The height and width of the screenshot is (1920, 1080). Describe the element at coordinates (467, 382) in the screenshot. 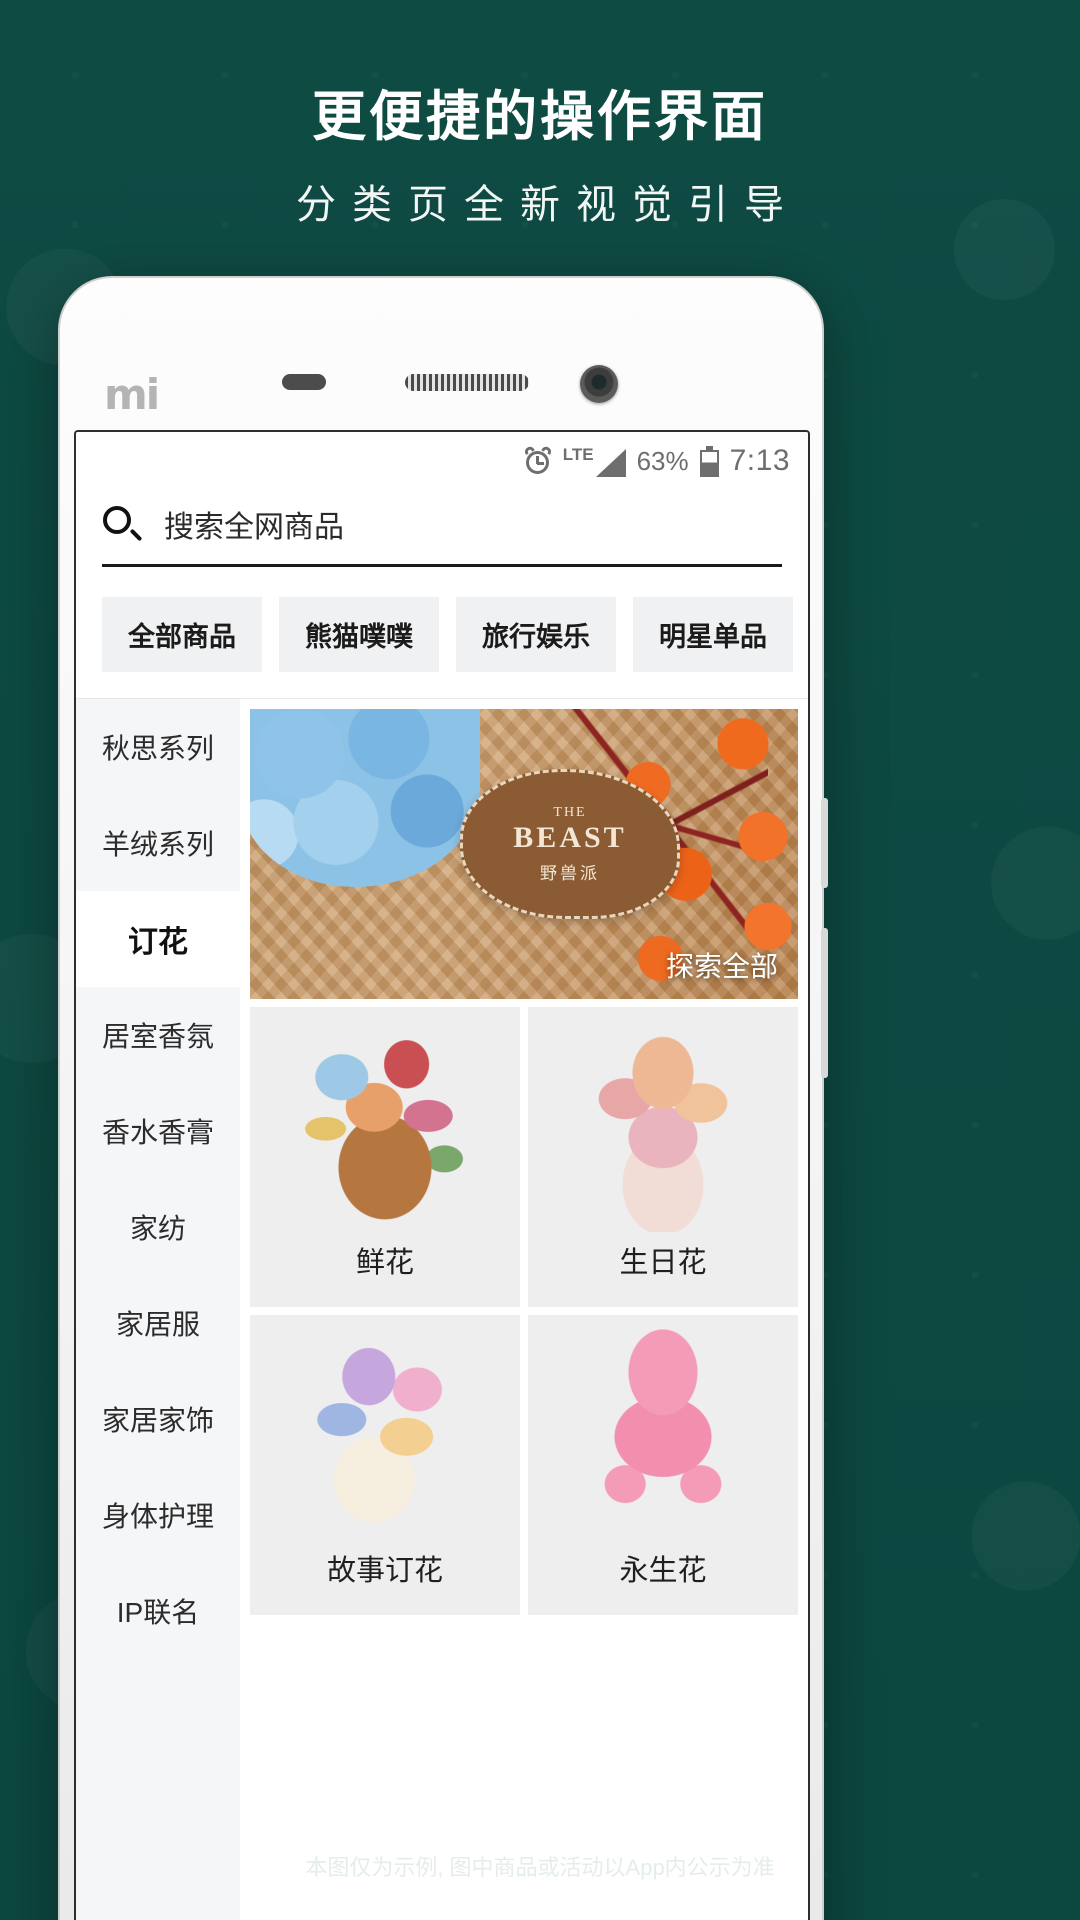

I see `speaker-icon` at that location.